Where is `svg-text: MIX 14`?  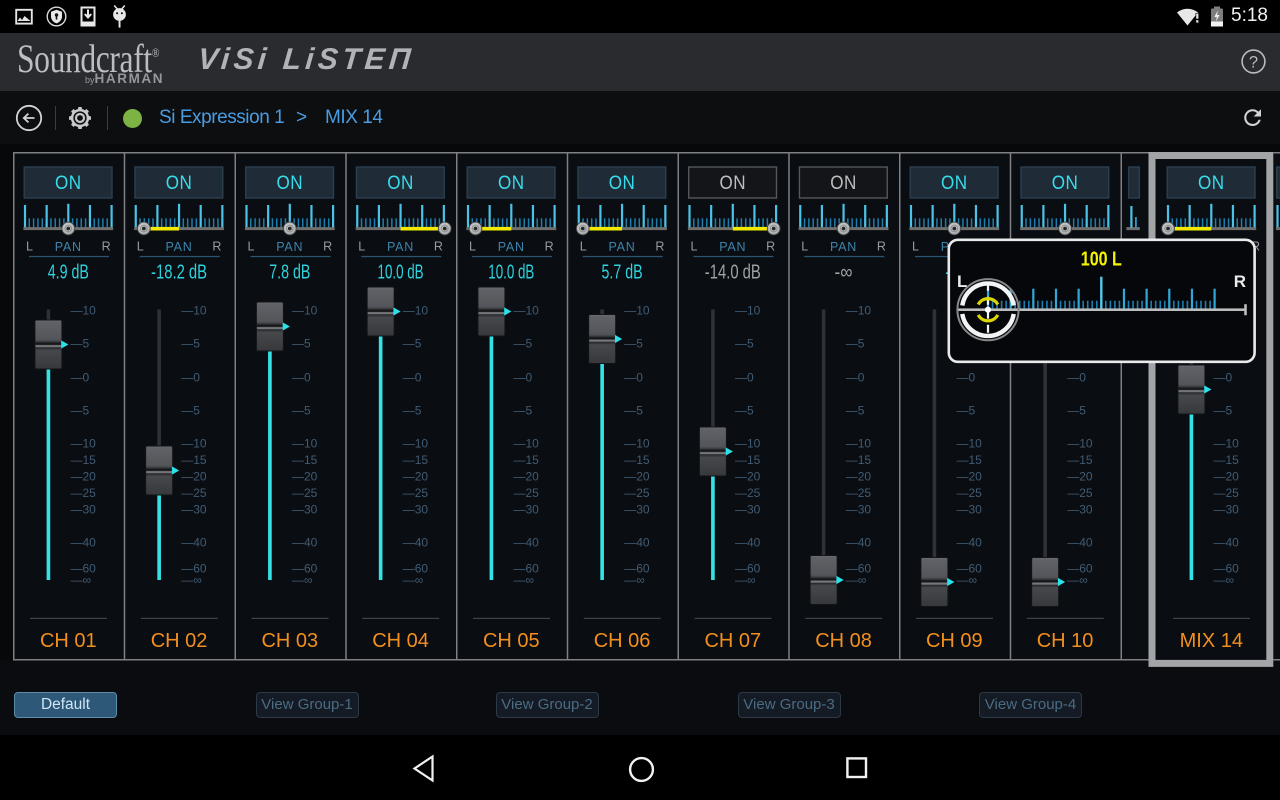 svg-text: MIX 14 is located at coordinates (1211, 640).